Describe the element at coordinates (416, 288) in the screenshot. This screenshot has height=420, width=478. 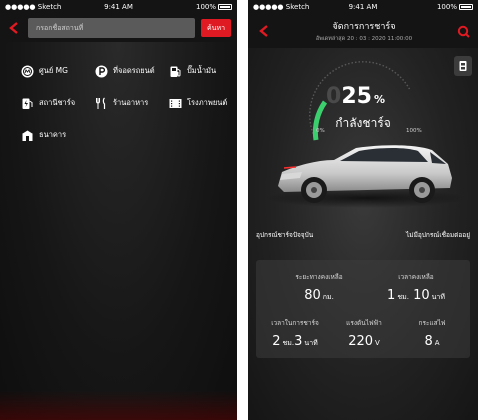
I see `time-remaining: เวลาคงเหลือ 1 ชม. 10 นาที` at that location.